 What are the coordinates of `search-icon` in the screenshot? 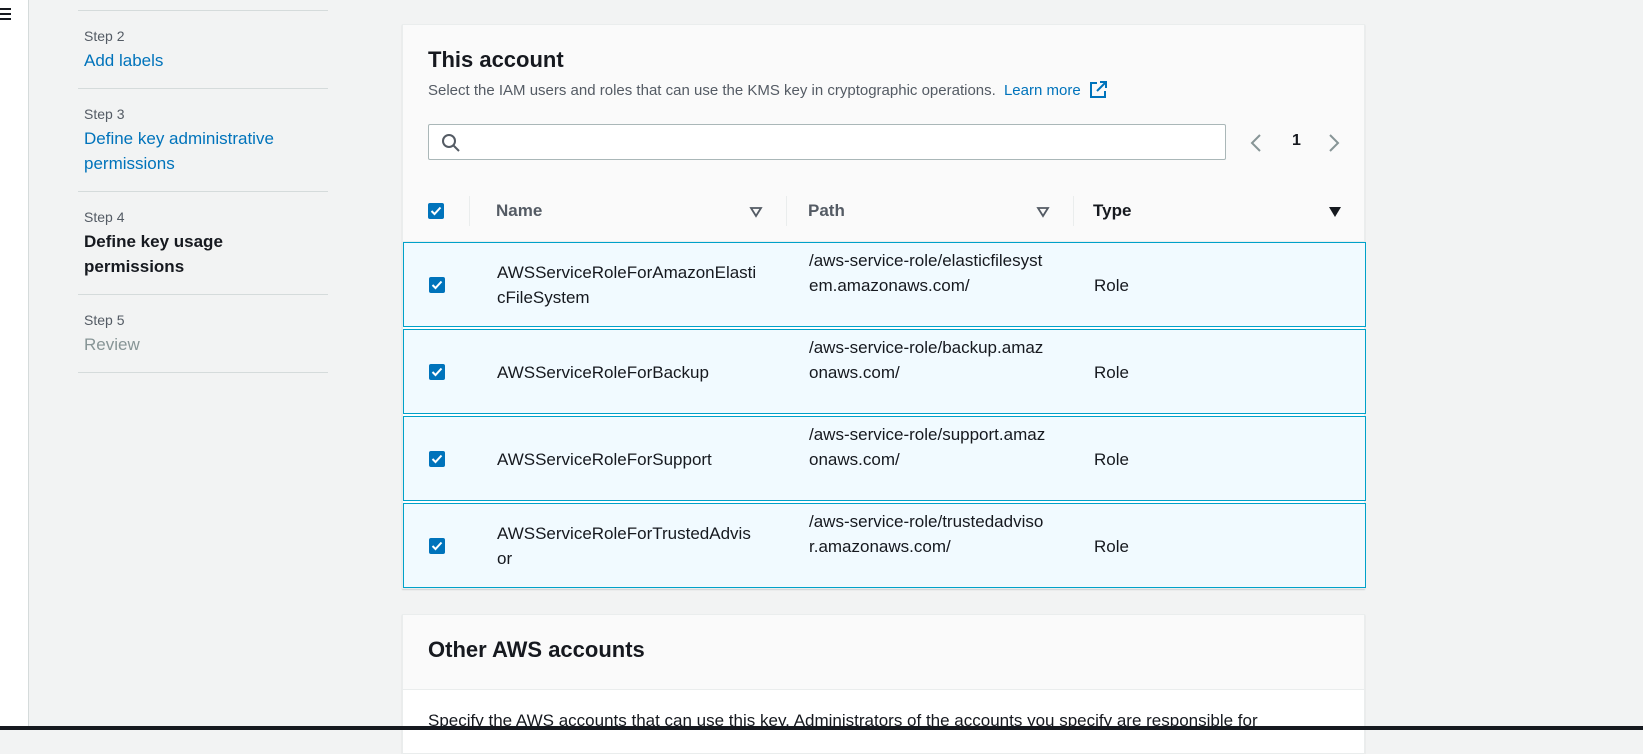 It's located at (451, 145).